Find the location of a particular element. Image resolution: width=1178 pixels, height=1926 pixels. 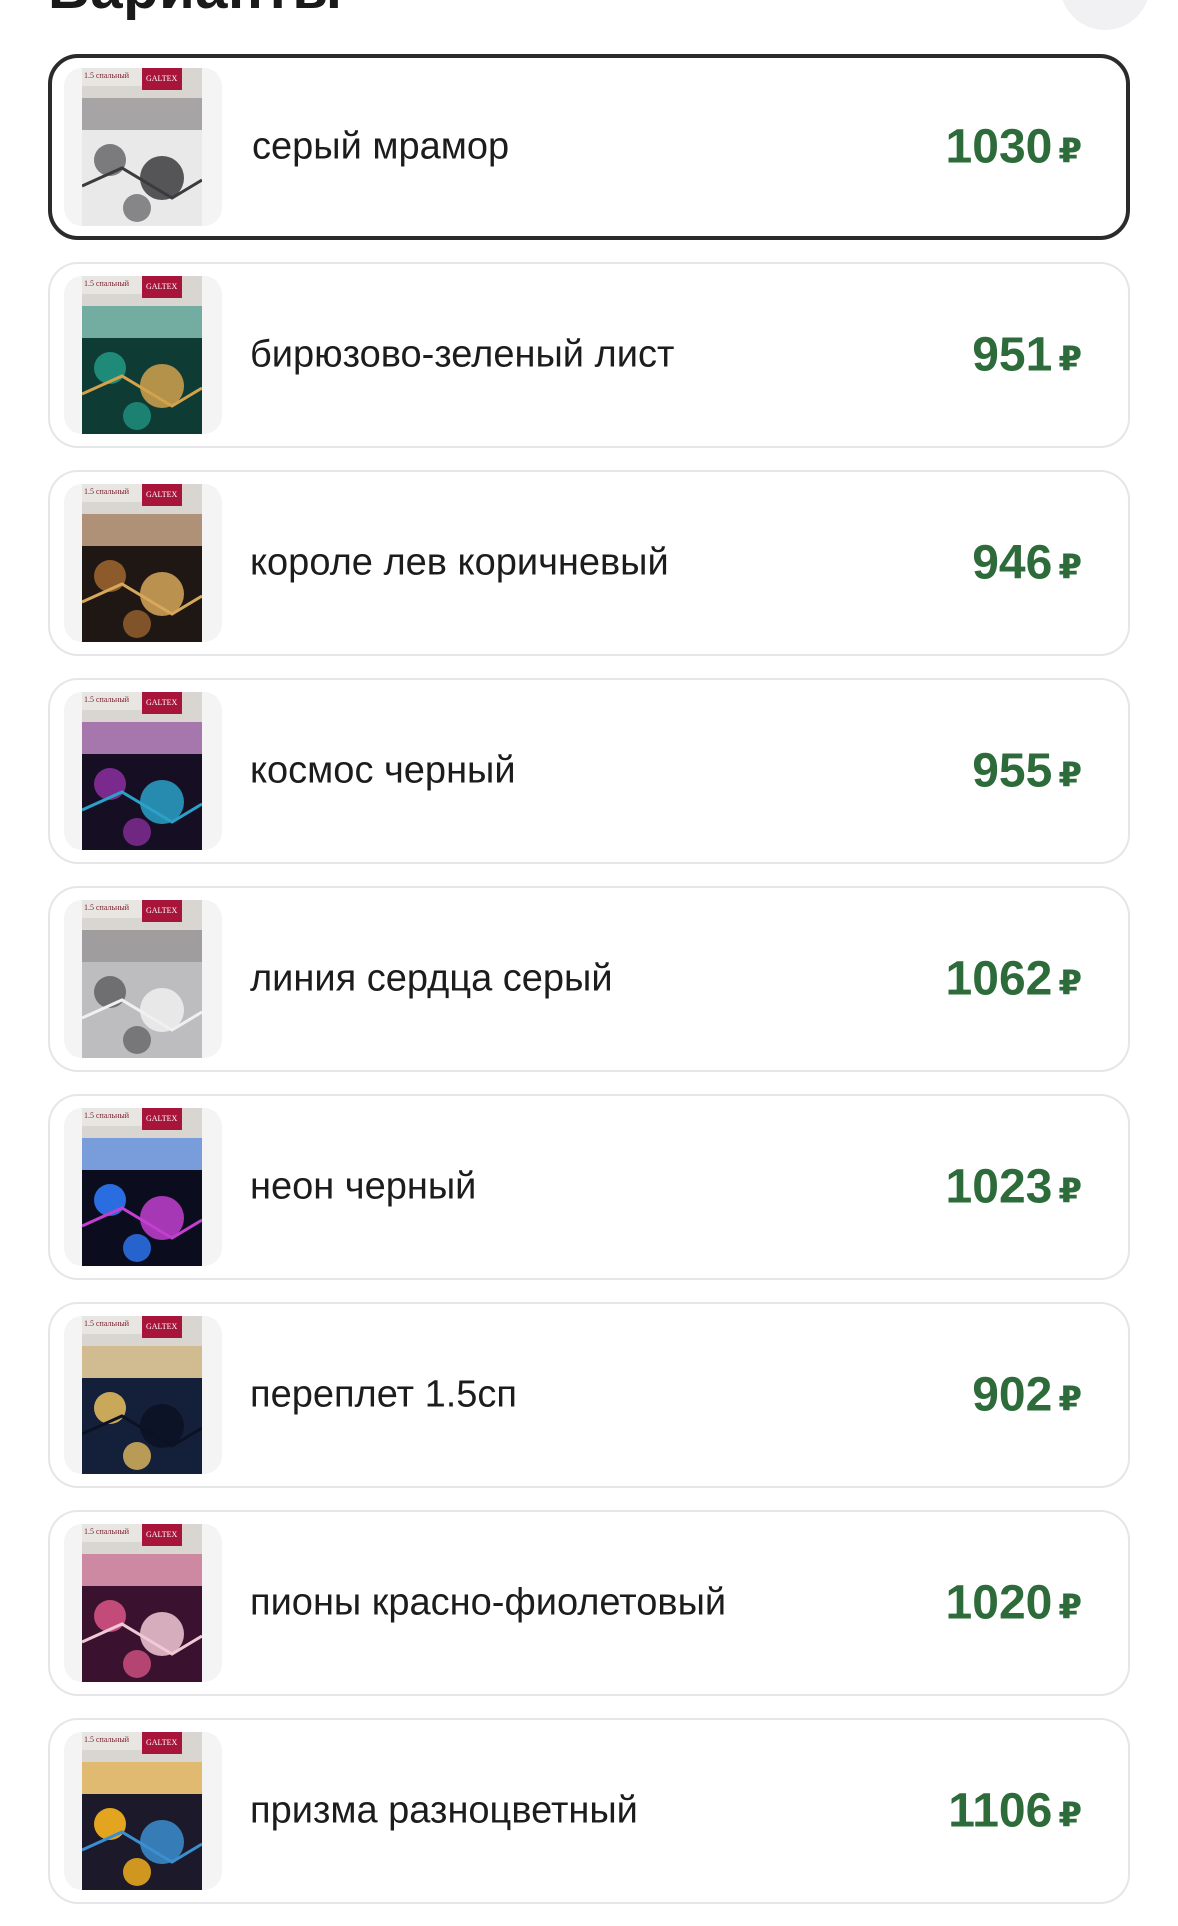

variant-card: 1.5 спальный GALTEX серый мрамор 1030 ₽ is located at coordinates (589, 147).